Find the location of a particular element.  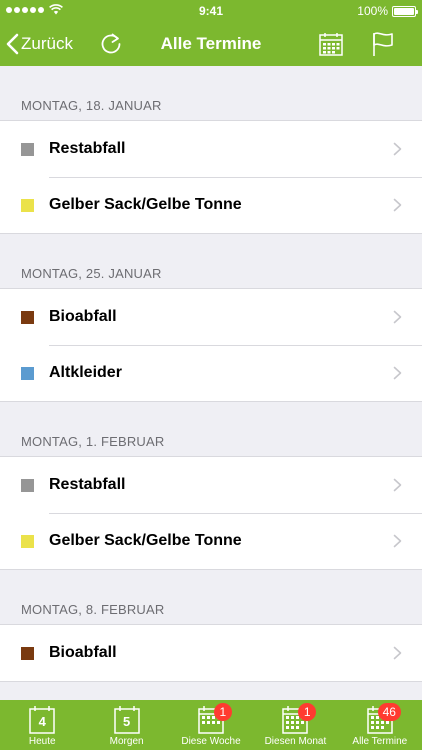

tab-diesen-monat: Diesen Monat 1 is located at coordinates (295, 725).